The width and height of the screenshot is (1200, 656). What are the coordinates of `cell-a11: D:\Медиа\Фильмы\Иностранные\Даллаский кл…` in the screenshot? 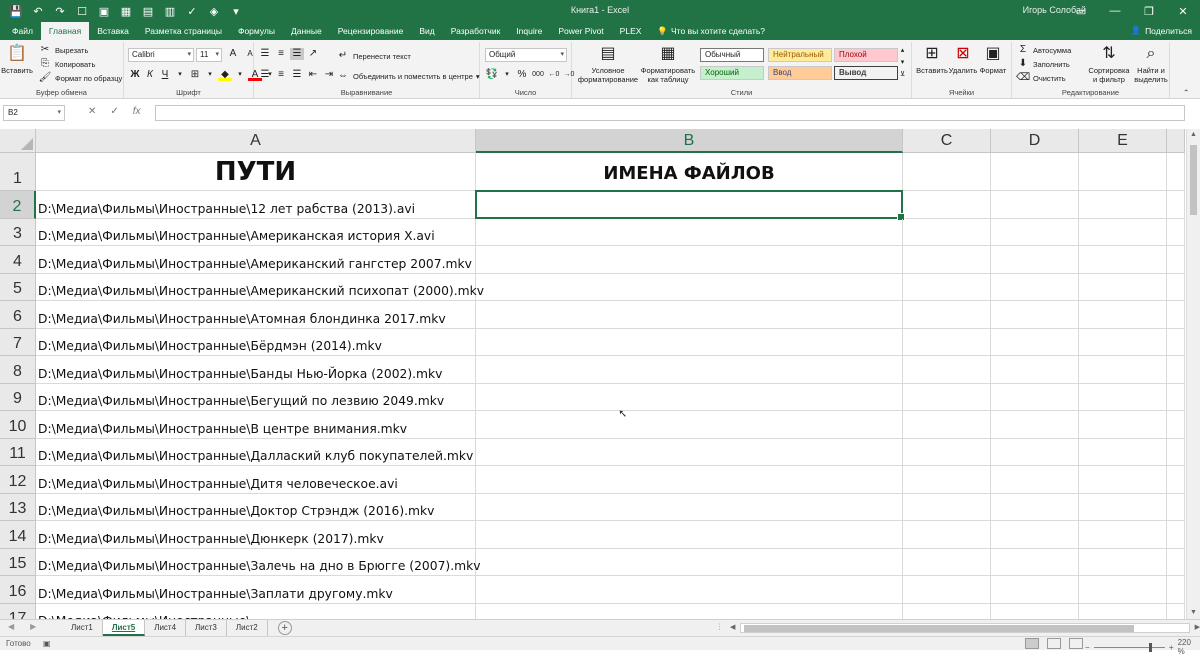 It's located at (256, 452).